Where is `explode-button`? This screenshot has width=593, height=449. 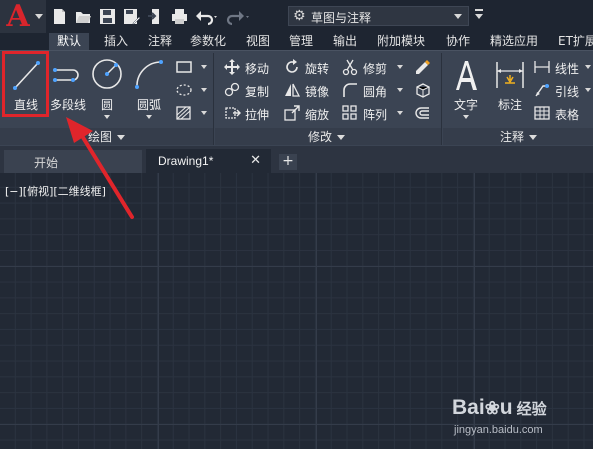 explode-button is located at coordinates (424, 90).